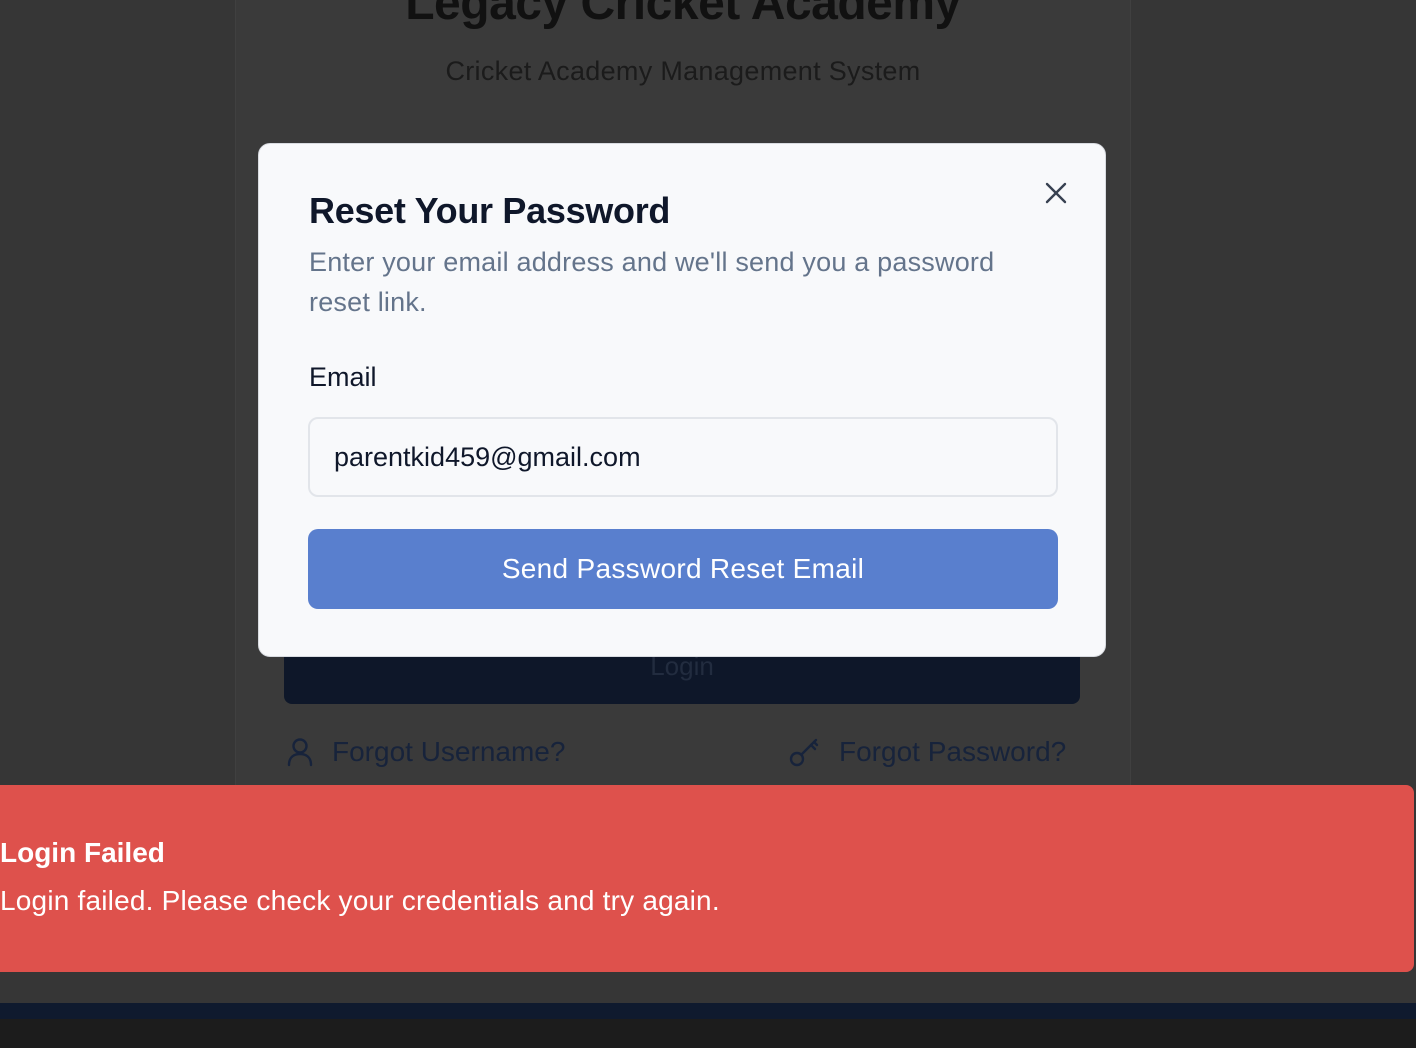 The height and width of the screenshot is (1048, 1416). What do you see at coordinates (683, 15) in the screenshot?
I see `academy-title: Legacy Cricket Academy` at bounding box center [683, 15].